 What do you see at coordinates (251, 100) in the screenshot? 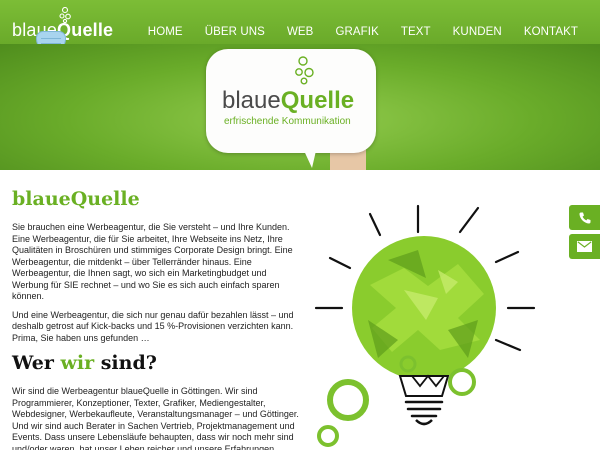
I see `hero-brand-prefix: blaue` at bounding box center [251, 100].